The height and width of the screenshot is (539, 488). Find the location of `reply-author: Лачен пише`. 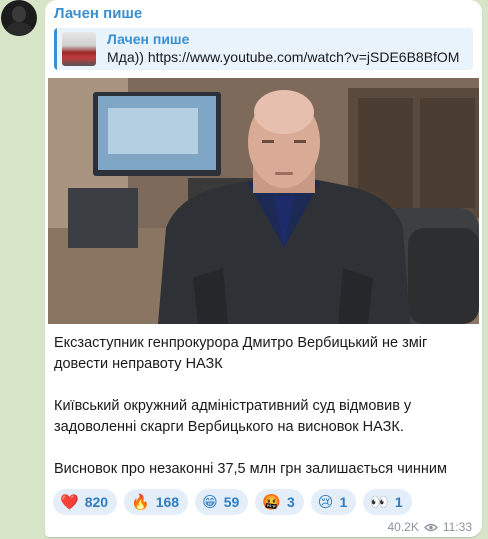

reply-author: Лачен пише is located at coordinates (148, 39).